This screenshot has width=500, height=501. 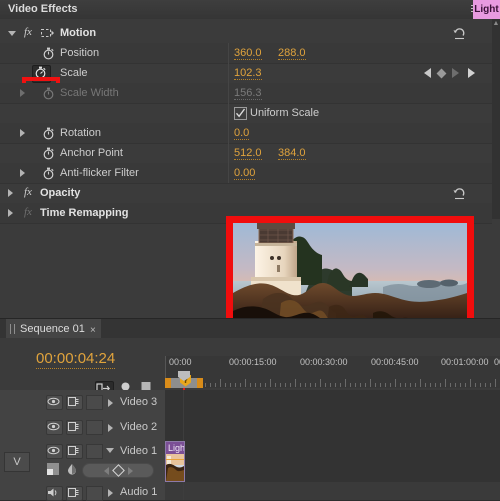 I want to click on stopwatch-icon-scale-width, so click(x=48, y=93).